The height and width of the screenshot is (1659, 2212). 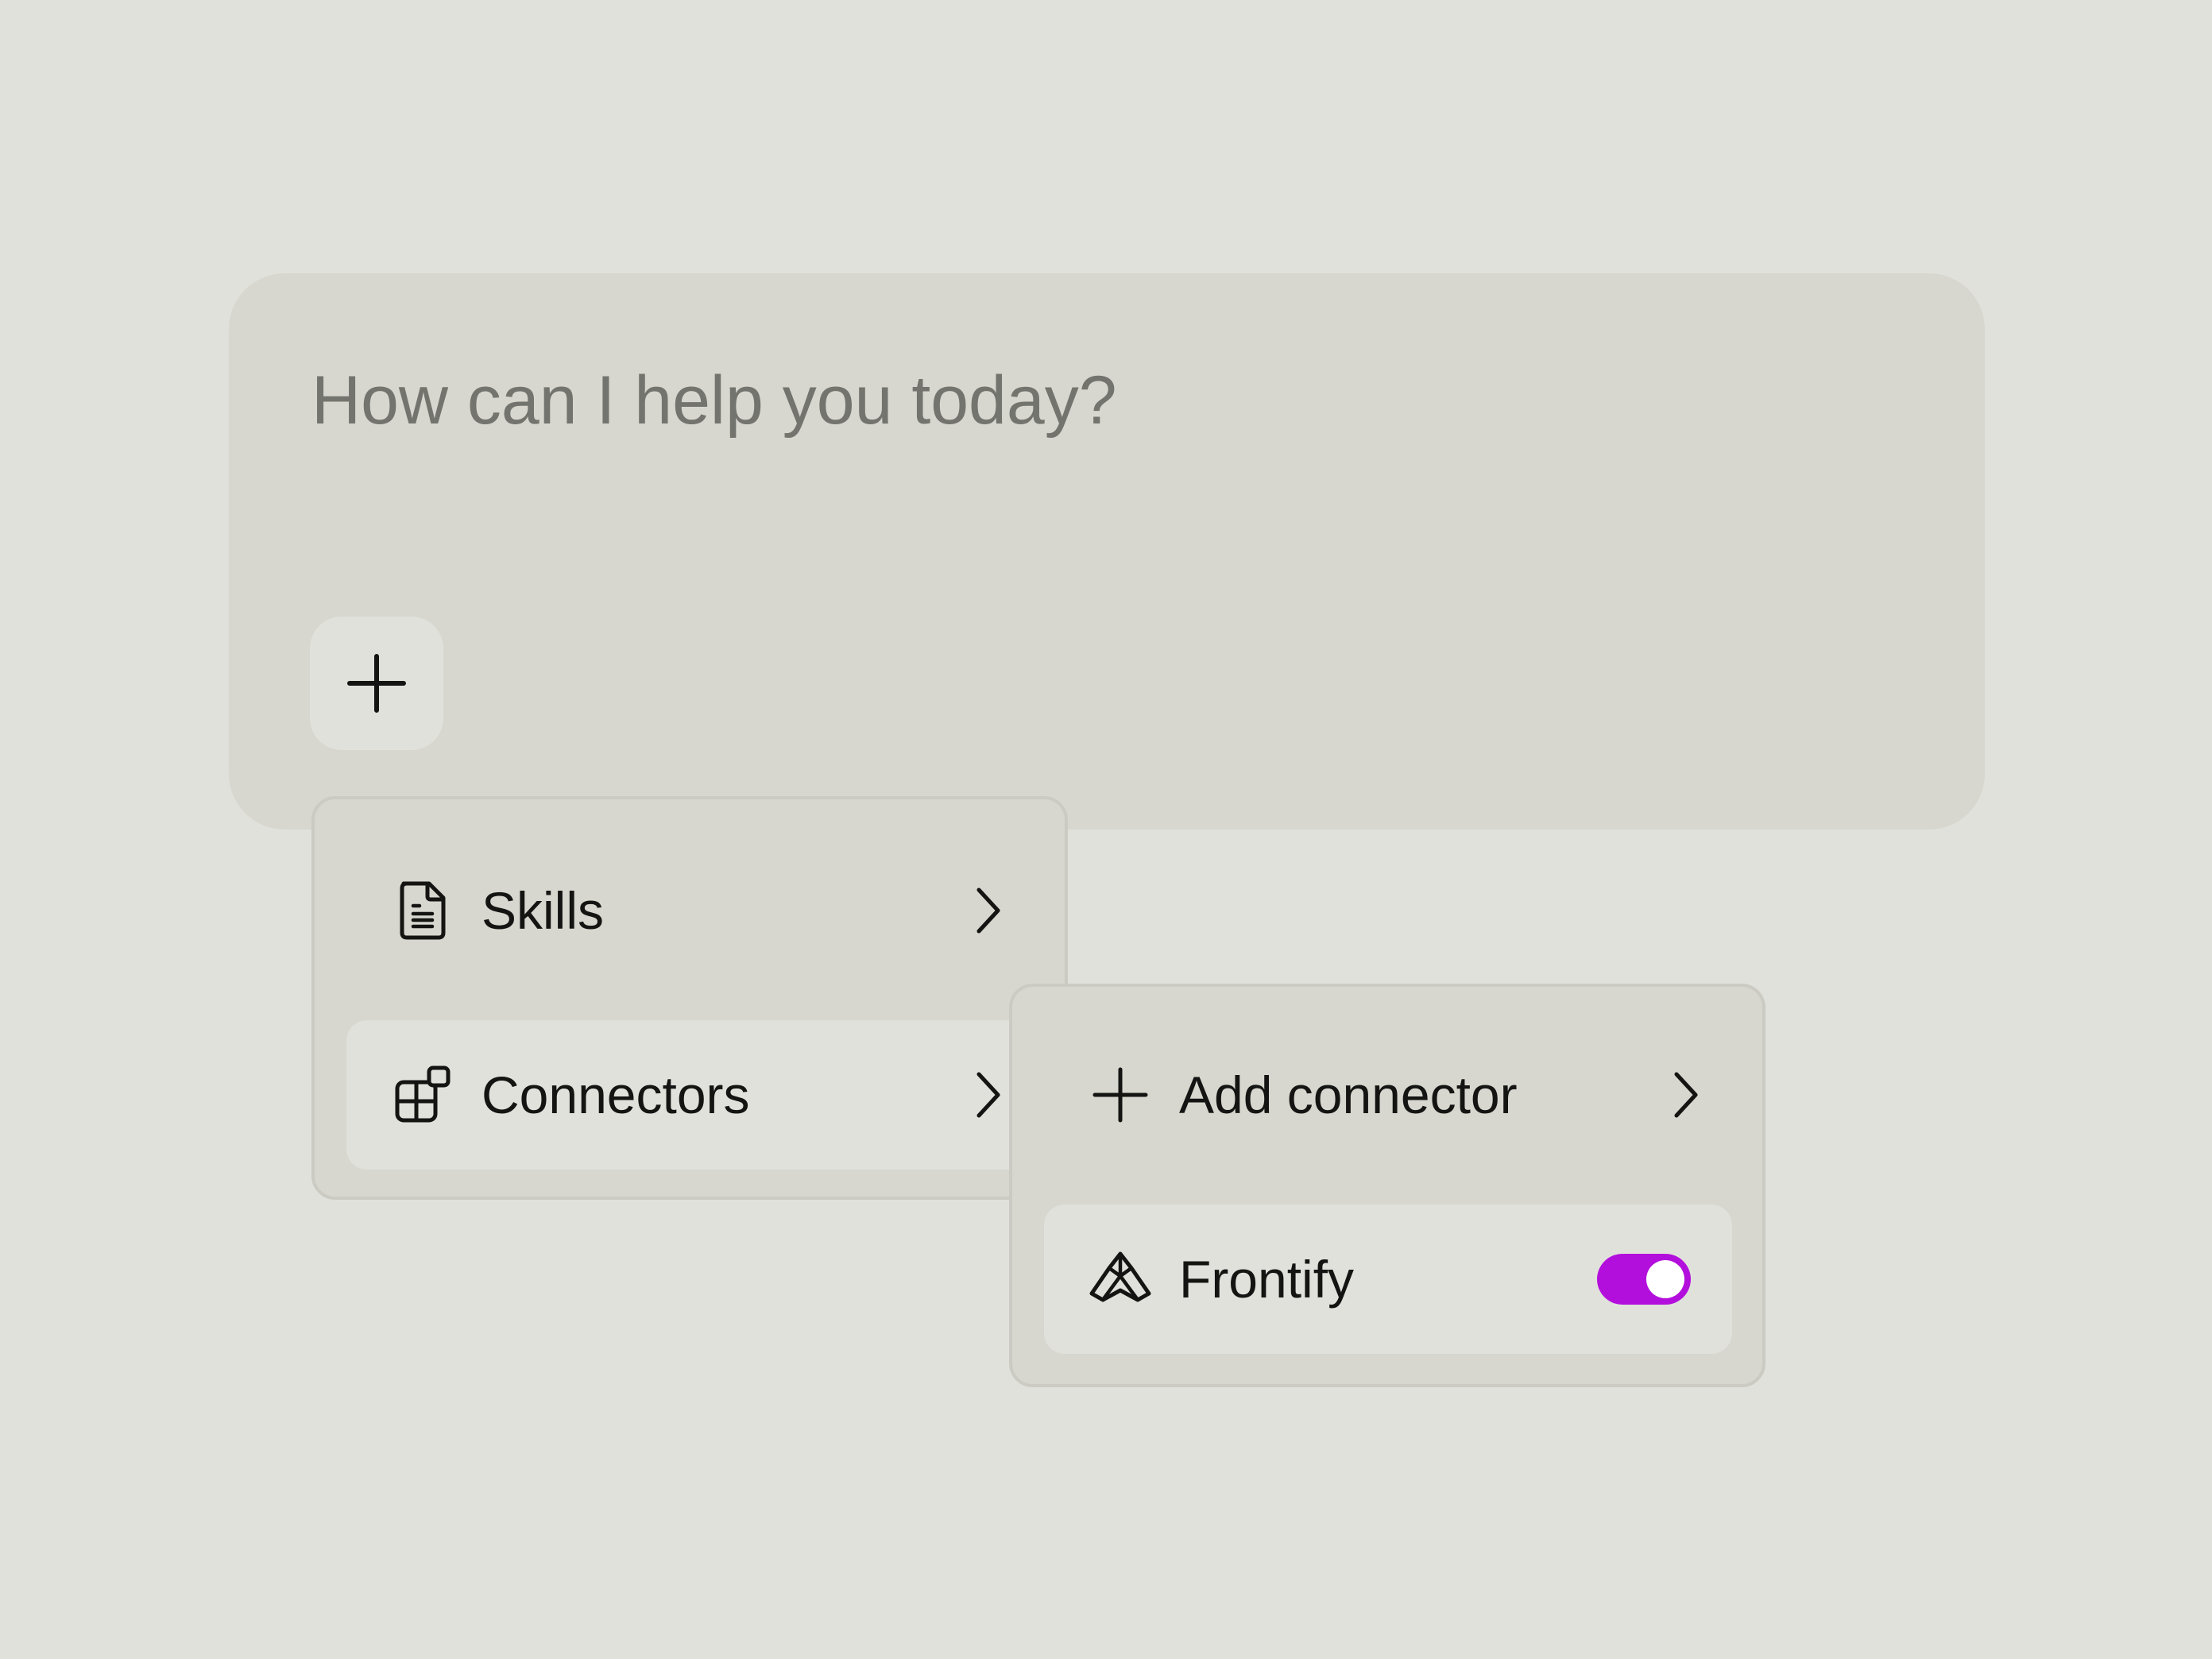 I want to click on menu-item-label: Connectors, so click(x=615, y=1094).